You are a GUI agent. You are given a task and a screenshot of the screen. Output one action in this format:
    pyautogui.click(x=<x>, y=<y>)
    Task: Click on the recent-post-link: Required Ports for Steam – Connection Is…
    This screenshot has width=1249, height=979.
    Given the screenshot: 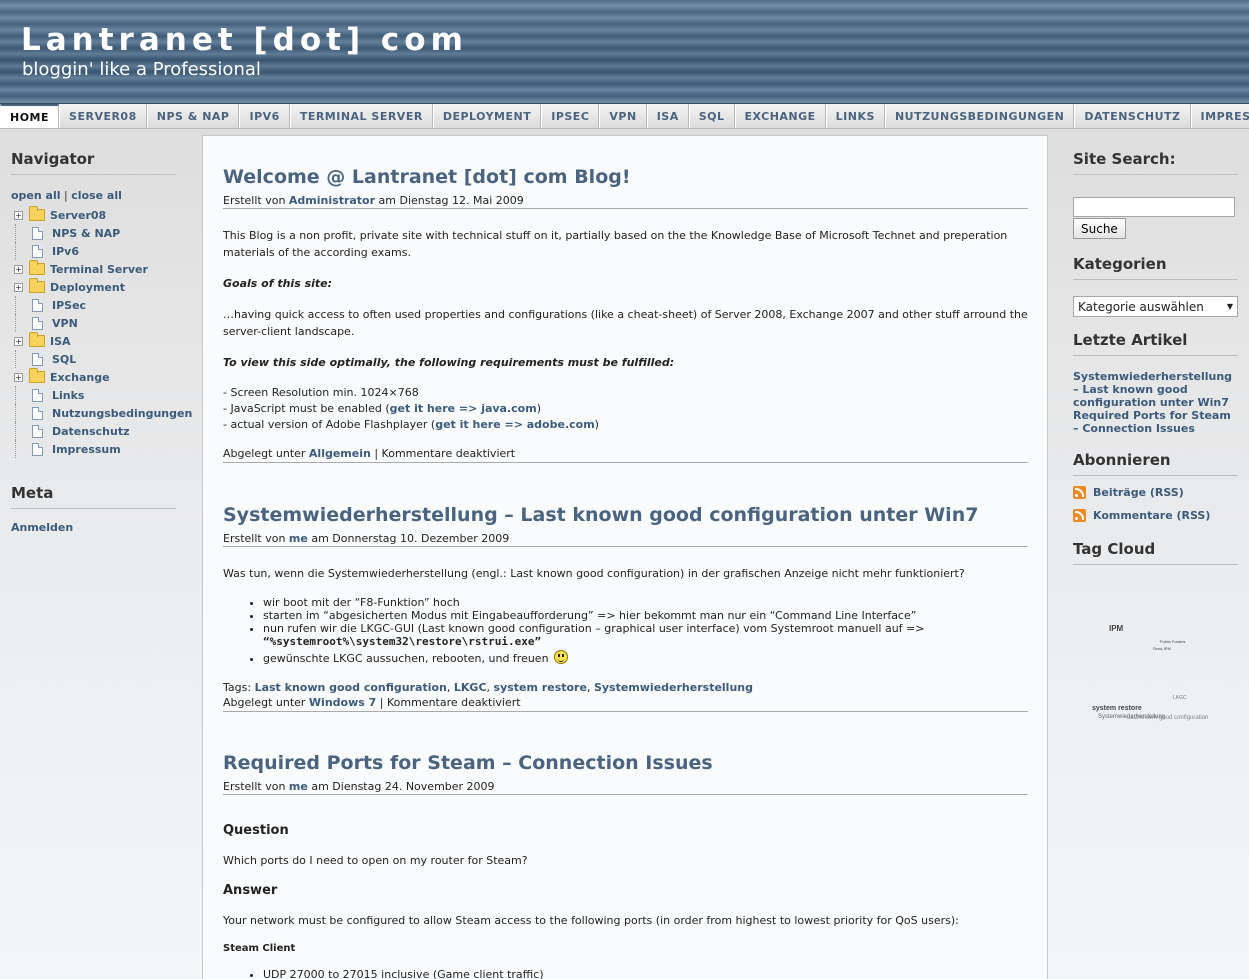 What is the action you would take?
    pyautogui.click(x=1155, y=422)
    